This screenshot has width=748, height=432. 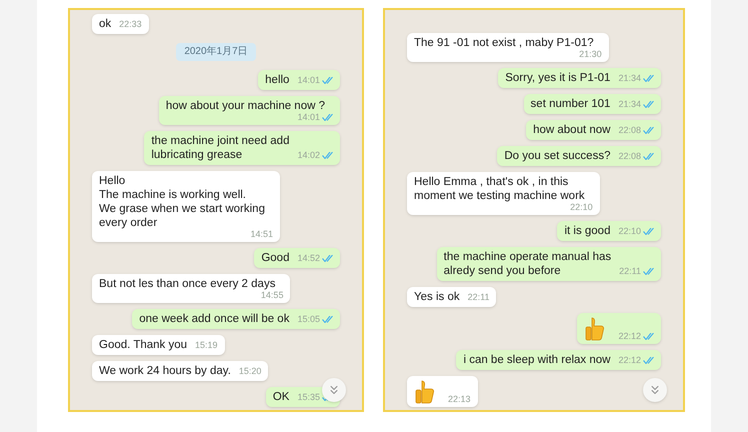 I want to click on message-text: the machine joint need add lubricating grease, so click(x=220, y=148).